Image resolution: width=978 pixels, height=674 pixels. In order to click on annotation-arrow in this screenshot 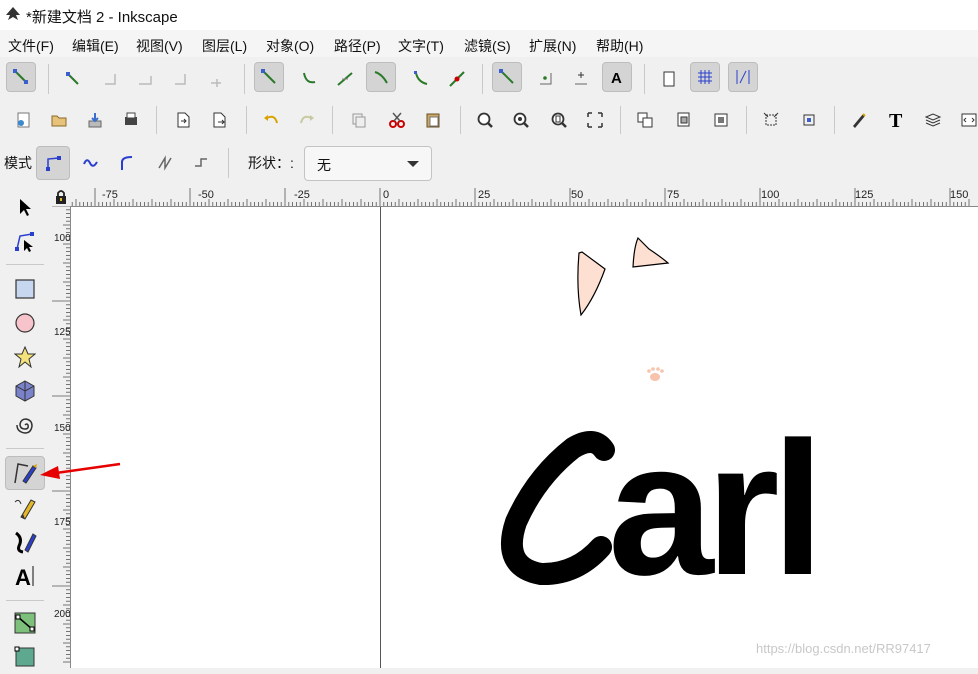, I will do `click(80, 470)`.